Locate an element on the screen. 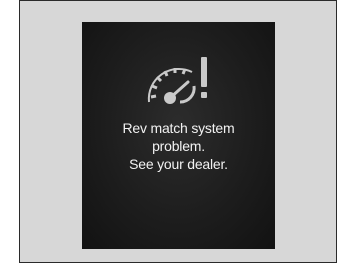  warning-message-line-1: Rev match system is located at coordinates (178, 128).